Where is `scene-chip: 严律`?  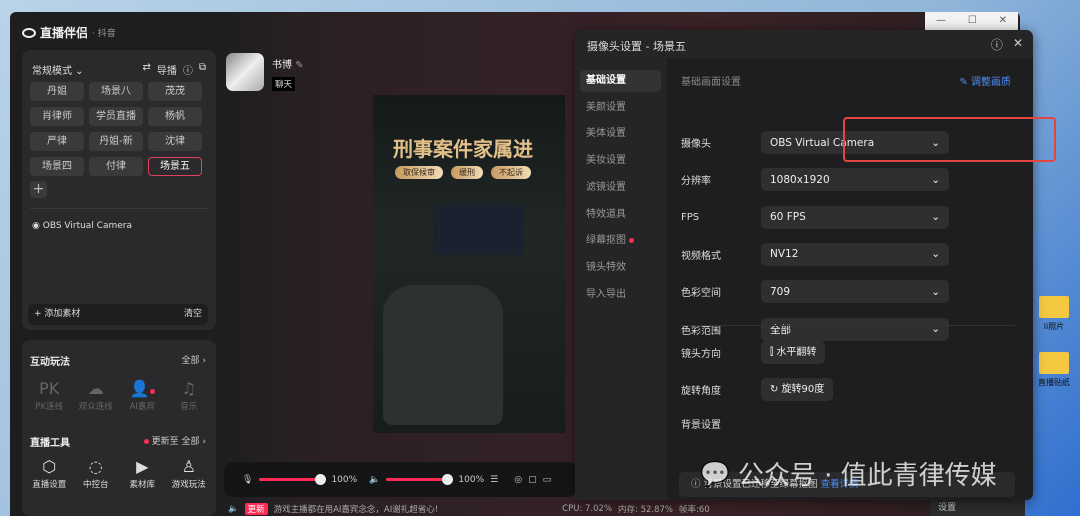 scene-chip: 严律 is located at coordinates (57, 141).